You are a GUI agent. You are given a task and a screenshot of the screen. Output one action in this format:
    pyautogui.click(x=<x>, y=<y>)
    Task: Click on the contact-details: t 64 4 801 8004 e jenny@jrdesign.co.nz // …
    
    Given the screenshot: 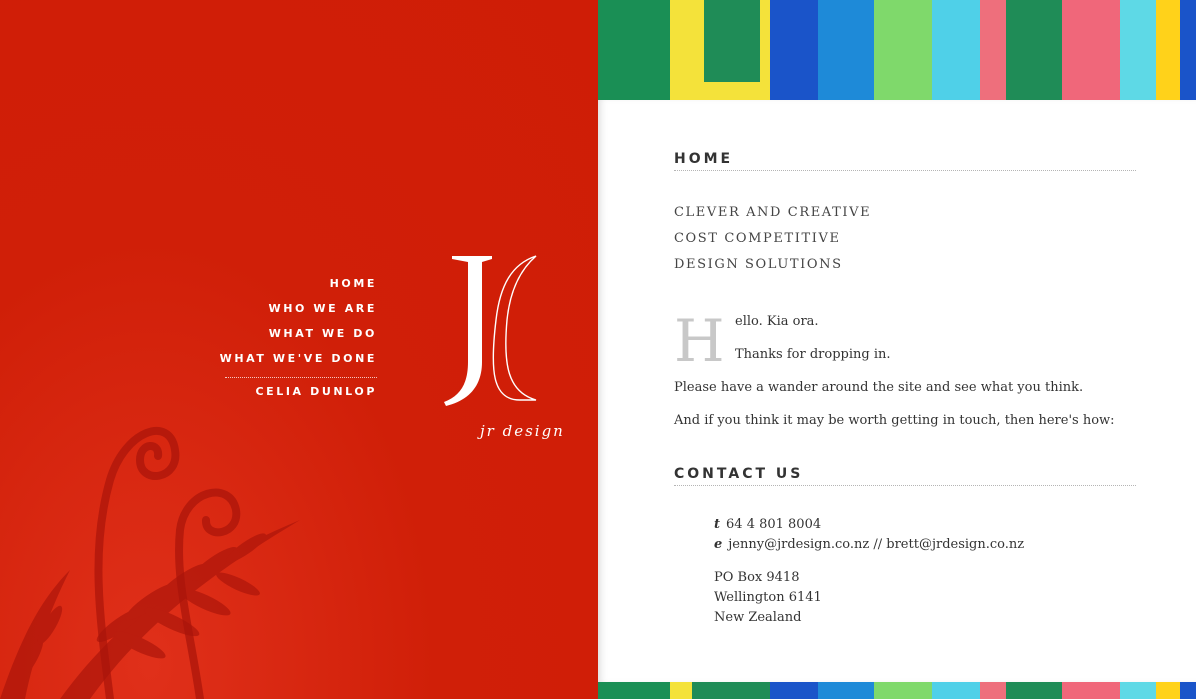 What is the action you would take?
    pyautogui.click(x=869, y=571)
    